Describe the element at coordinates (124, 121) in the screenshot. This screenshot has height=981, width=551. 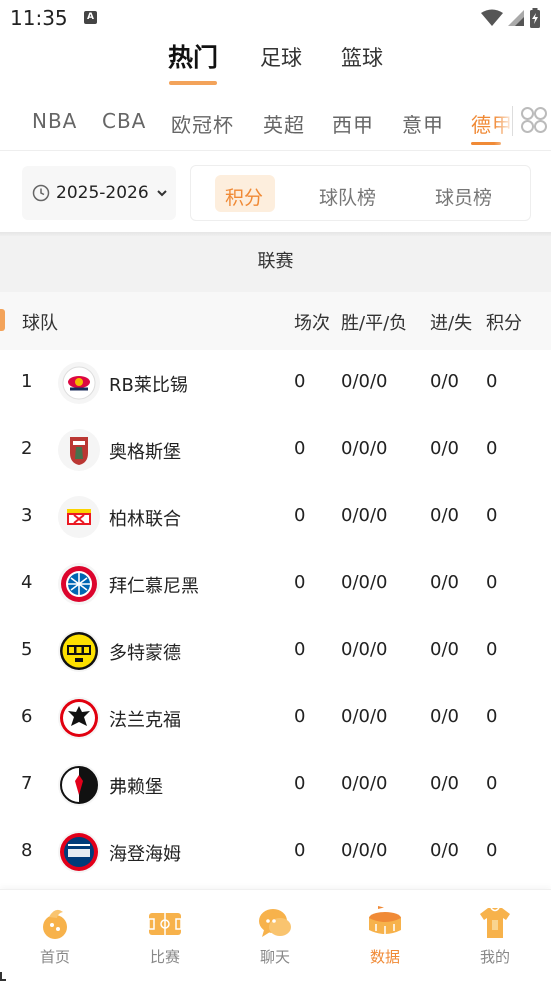
I see `league-tab-cba: CBA` at that location.